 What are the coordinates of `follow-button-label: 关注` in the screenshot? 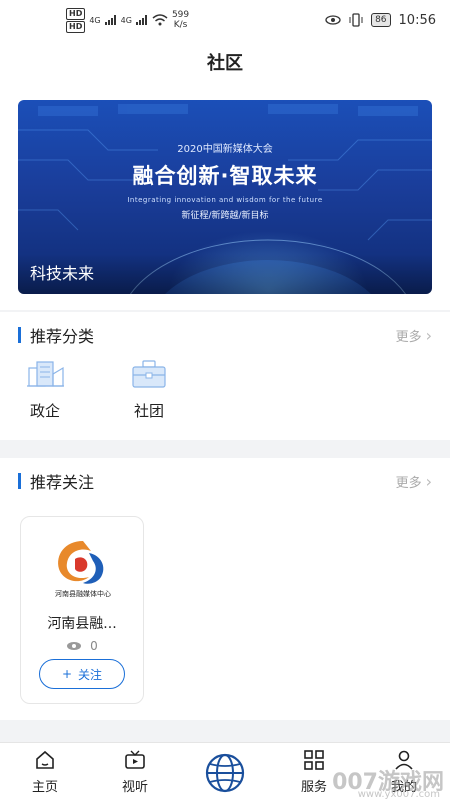 It's located at (90, 674).